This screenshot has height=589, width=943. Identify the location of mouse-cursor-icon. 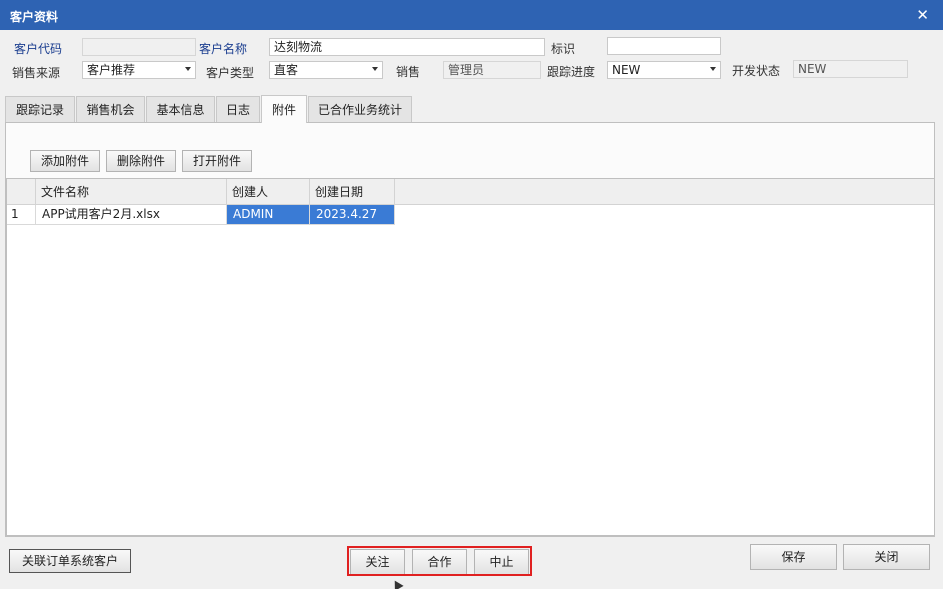
(397, 583).